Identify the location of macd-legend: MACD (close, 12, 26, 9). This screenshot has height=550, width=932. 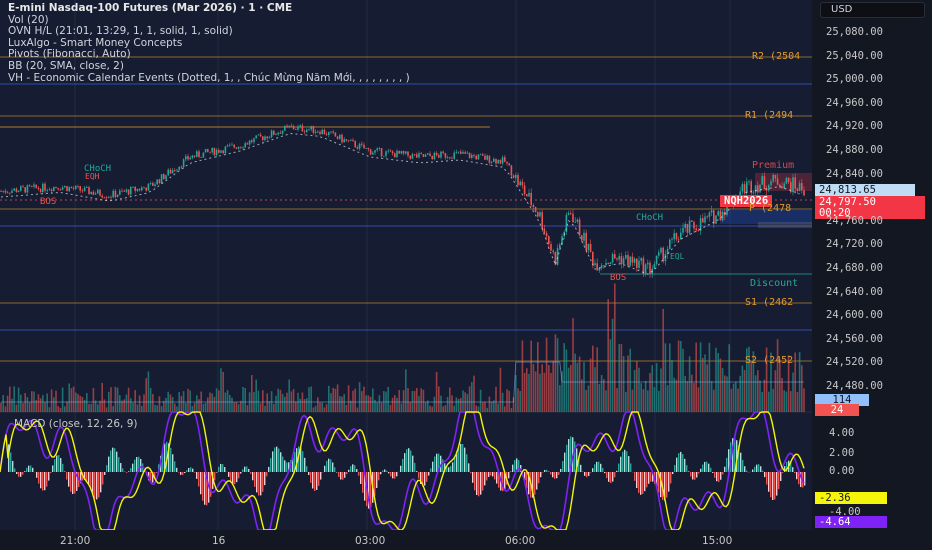
(75, 424).